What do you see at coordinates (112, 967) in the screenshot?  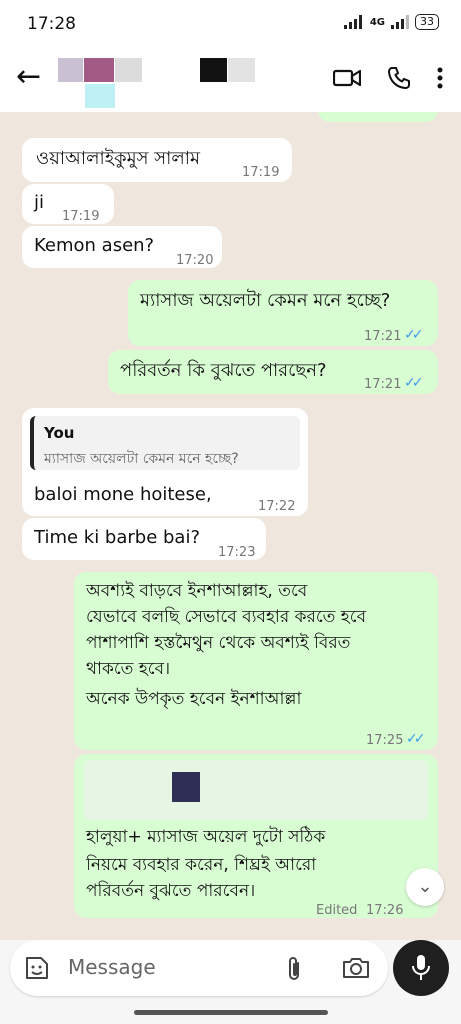 I see `message-placeholder: Message` at bounding box center [112, 967].